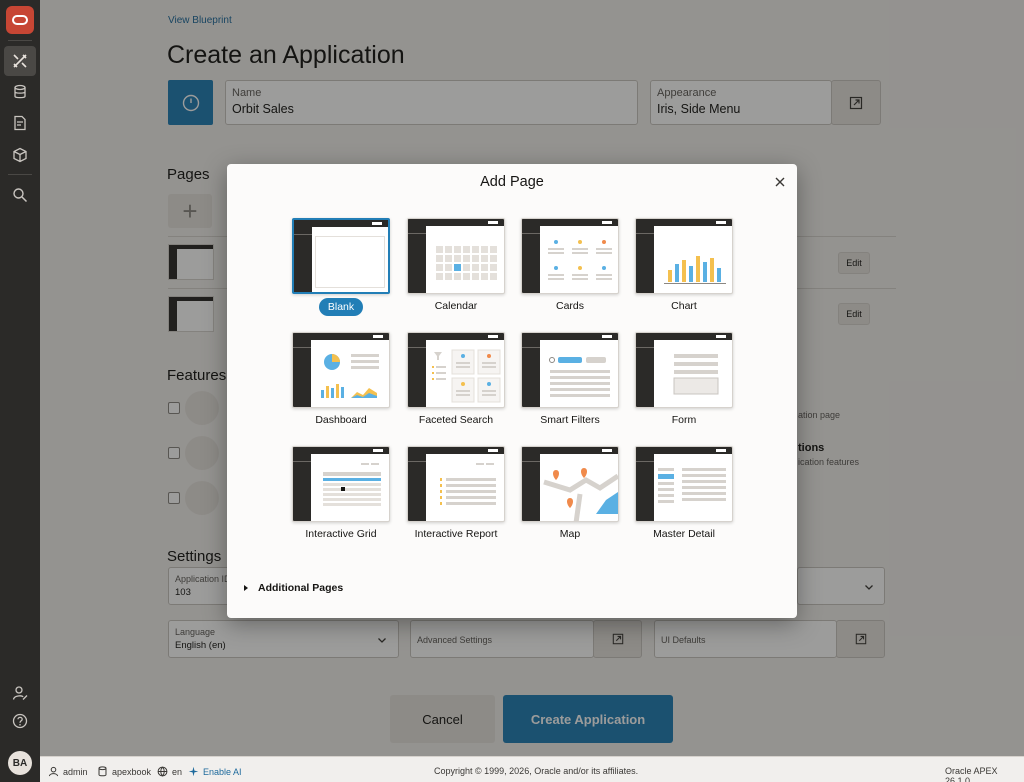 The image size is (1024, 782). I want to click on map-mini, so click(580, 494).